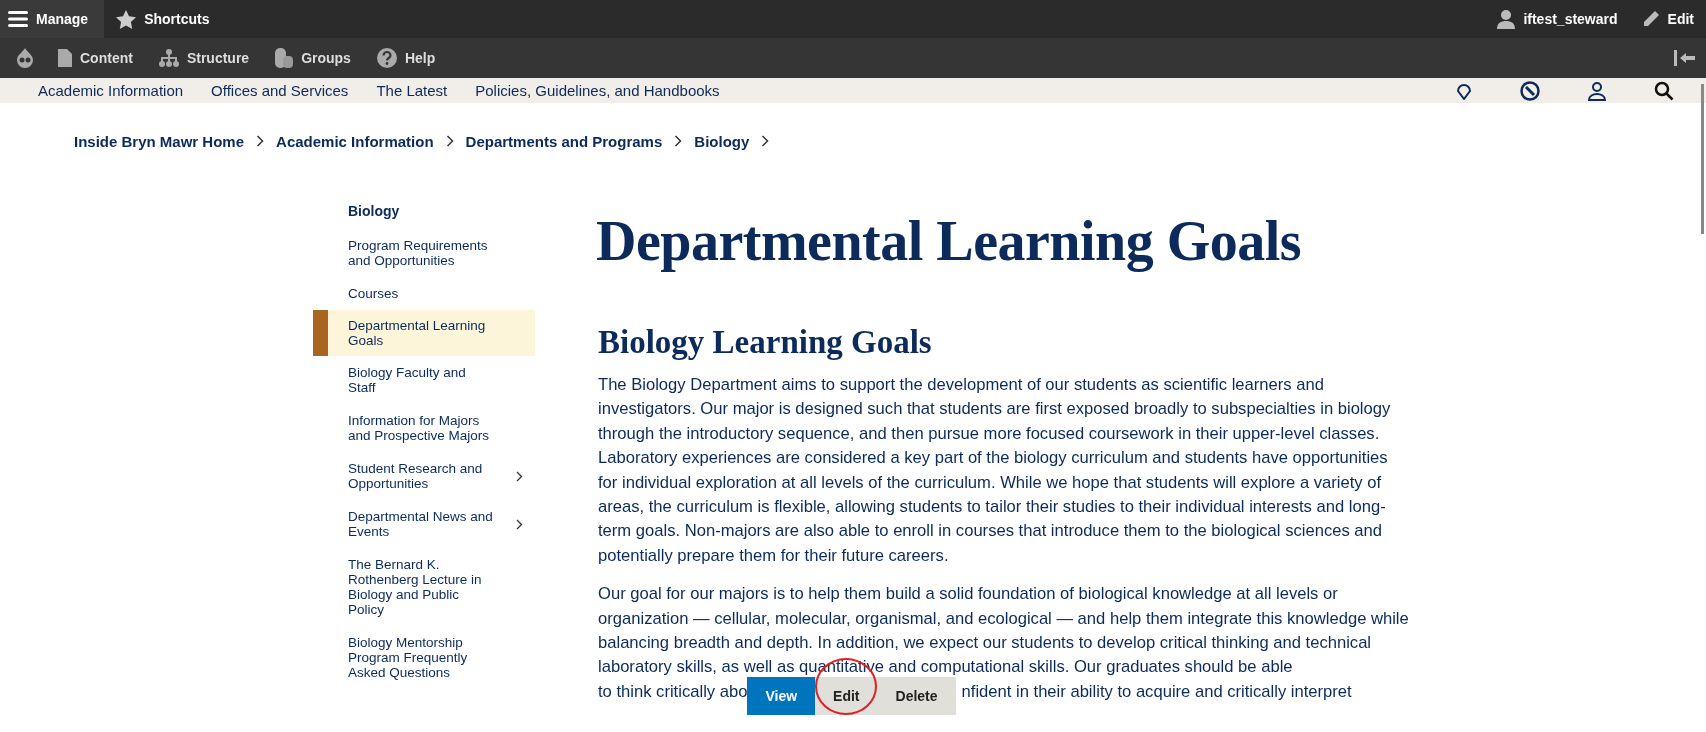  I want to click on collapse-icon, so click(1685, 58).